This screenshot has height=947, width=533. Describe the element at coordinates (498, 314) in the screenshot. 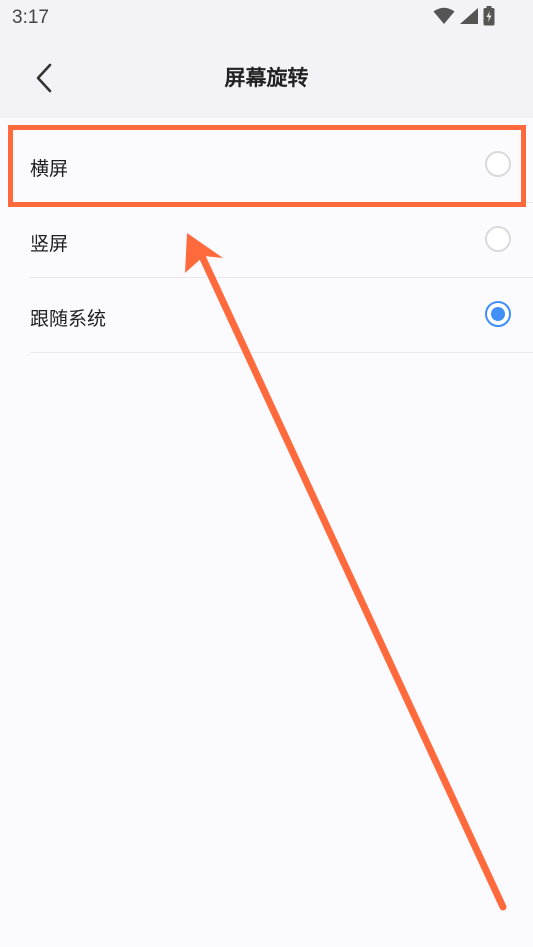

I see `radio-button-checked` at that location.